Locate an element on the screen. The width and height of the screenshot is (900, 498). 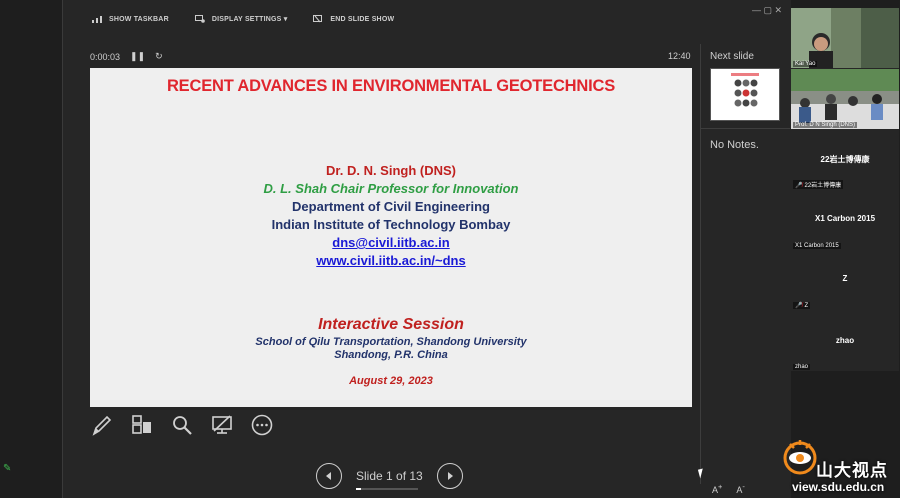
slide-counter-label: Slide 1 of 13 is located at coordinates (389, 476).